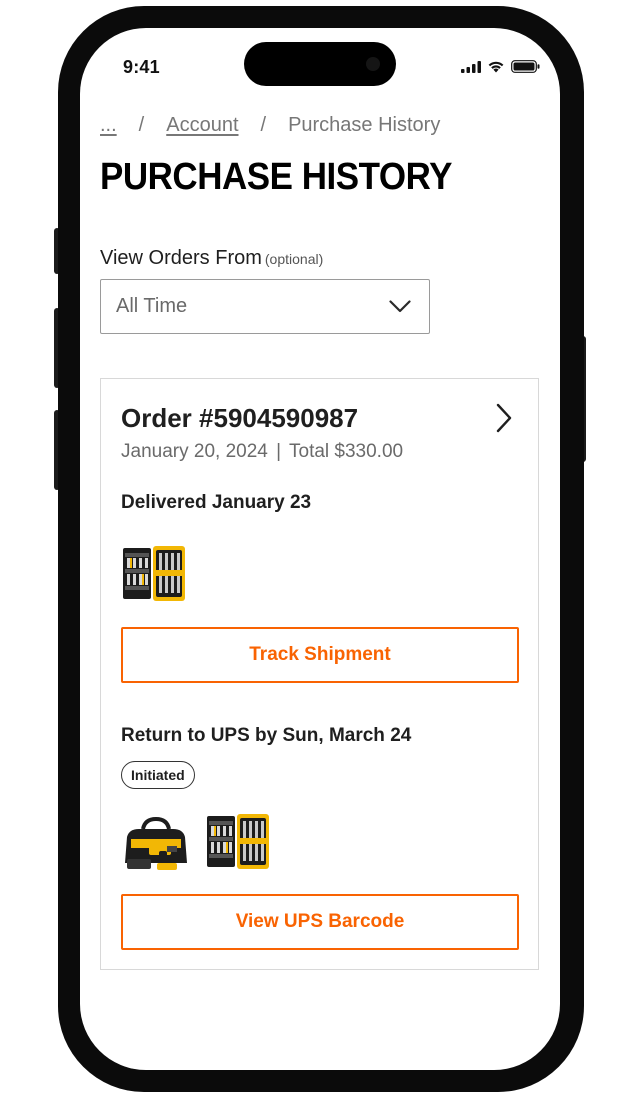 This screenshot has height=1096, width=640. What do you see at coordinates (239, 418) in the screenshot?
I see `order-number: Order #5904590987` at bounding box center [239, 418].